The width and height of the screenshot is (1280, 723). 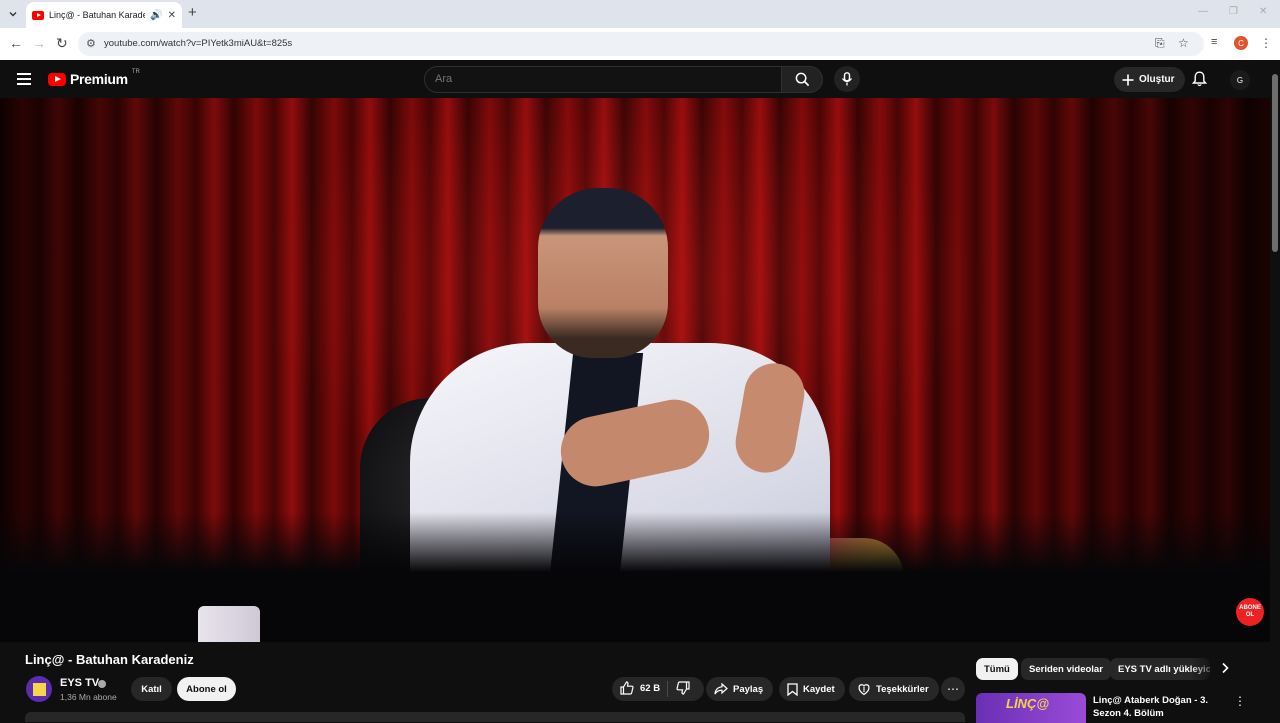 What do you see at coordinates (1183, 43) in the screenshot?
I see `bookmark-star-icon: ☆` at bounding box center [1183, 43].